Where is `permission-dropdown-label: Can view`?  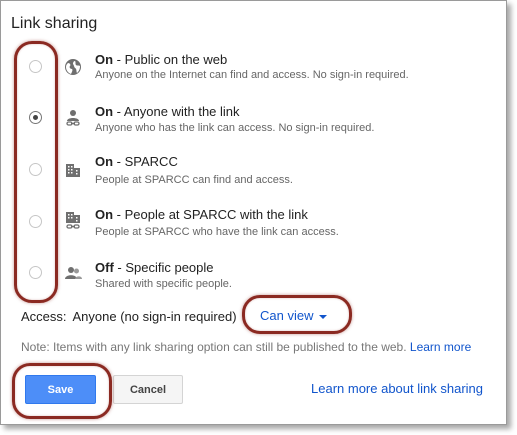 permission-dropdown-label: Can view is located at coordinates (287, 315).